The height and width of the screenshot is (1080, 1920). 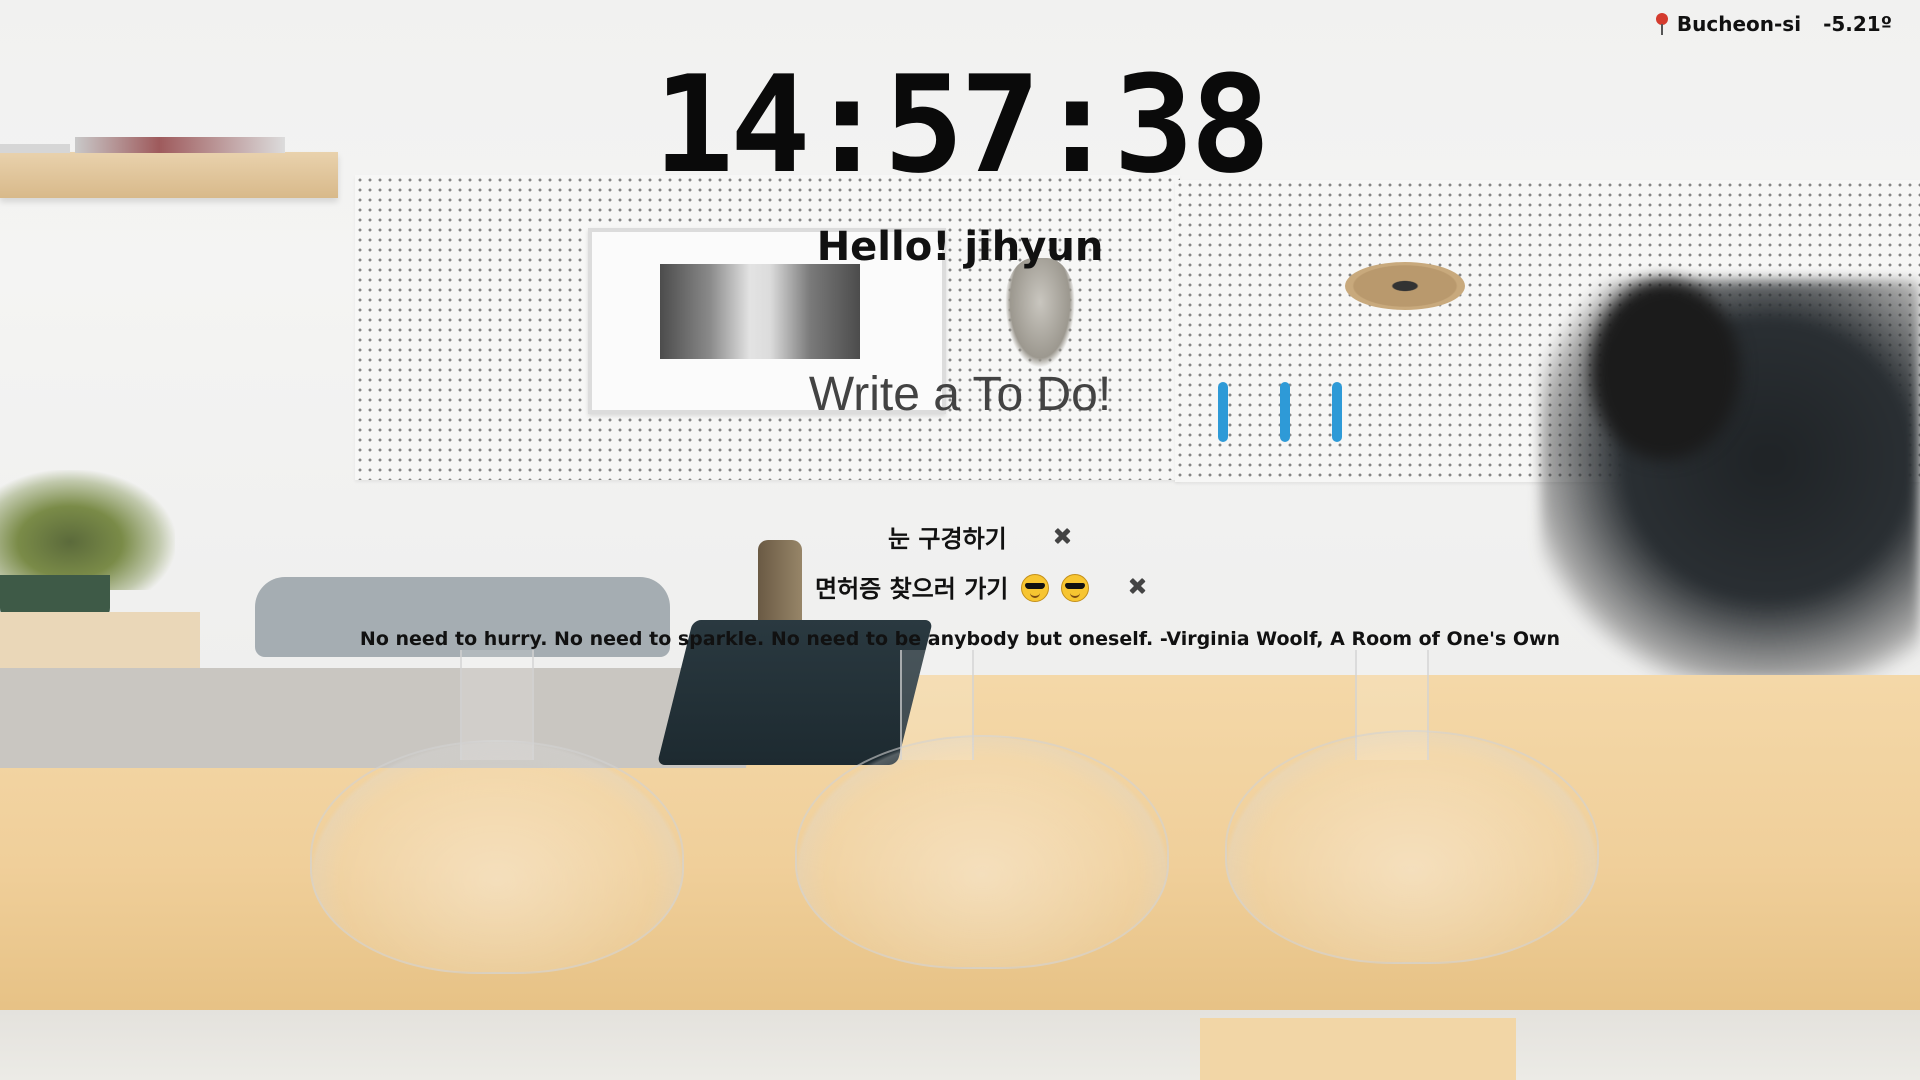 I want to click on todo-form, so click(x=960, y=394).